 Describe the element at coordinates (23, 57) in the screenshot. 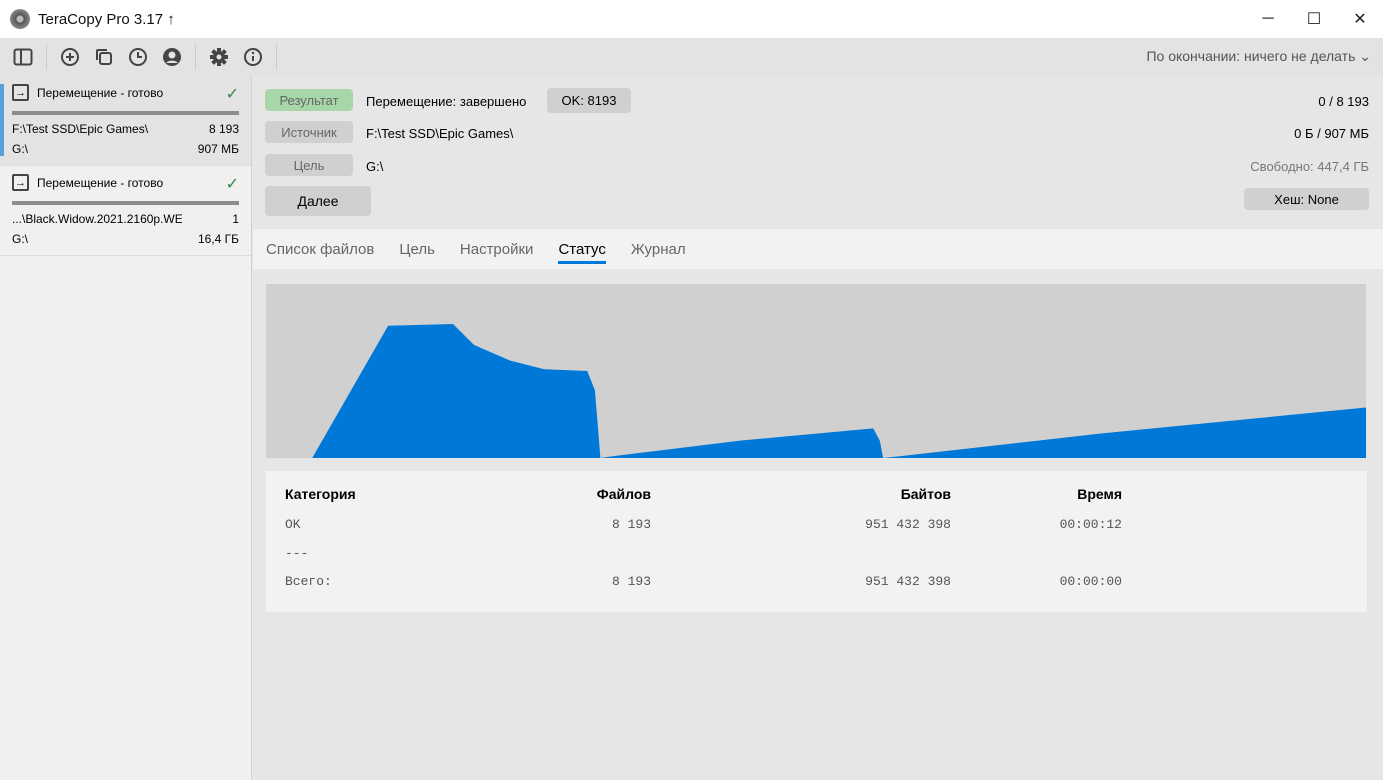

I see `panel-icon` at that location.